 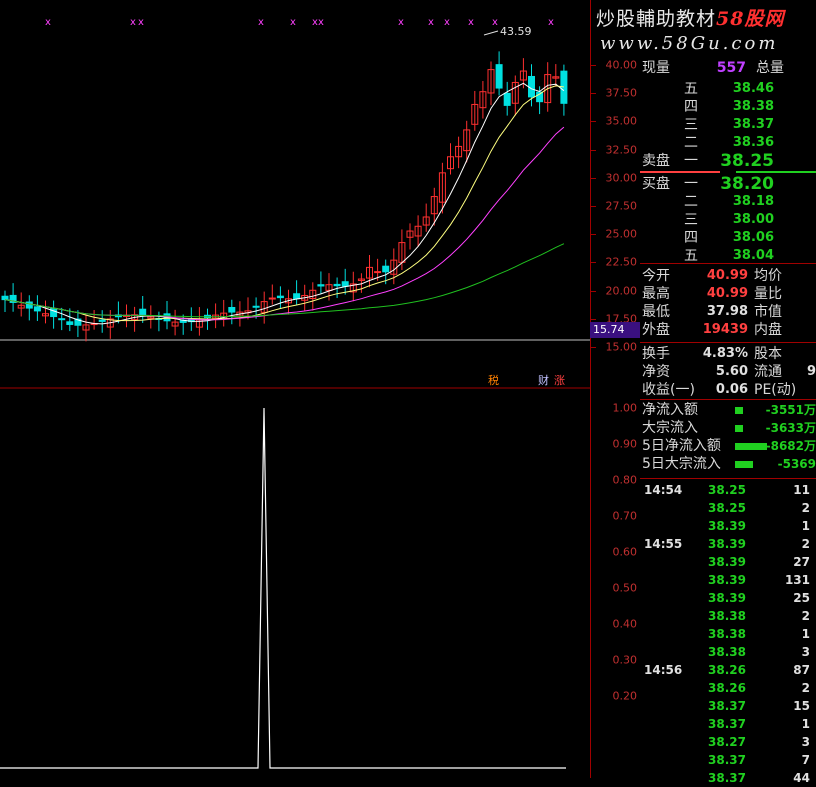 I want to click on watermark-logo: 炒股輔助教材58股网 www.58Gu.com, so click(x=703, y=29).